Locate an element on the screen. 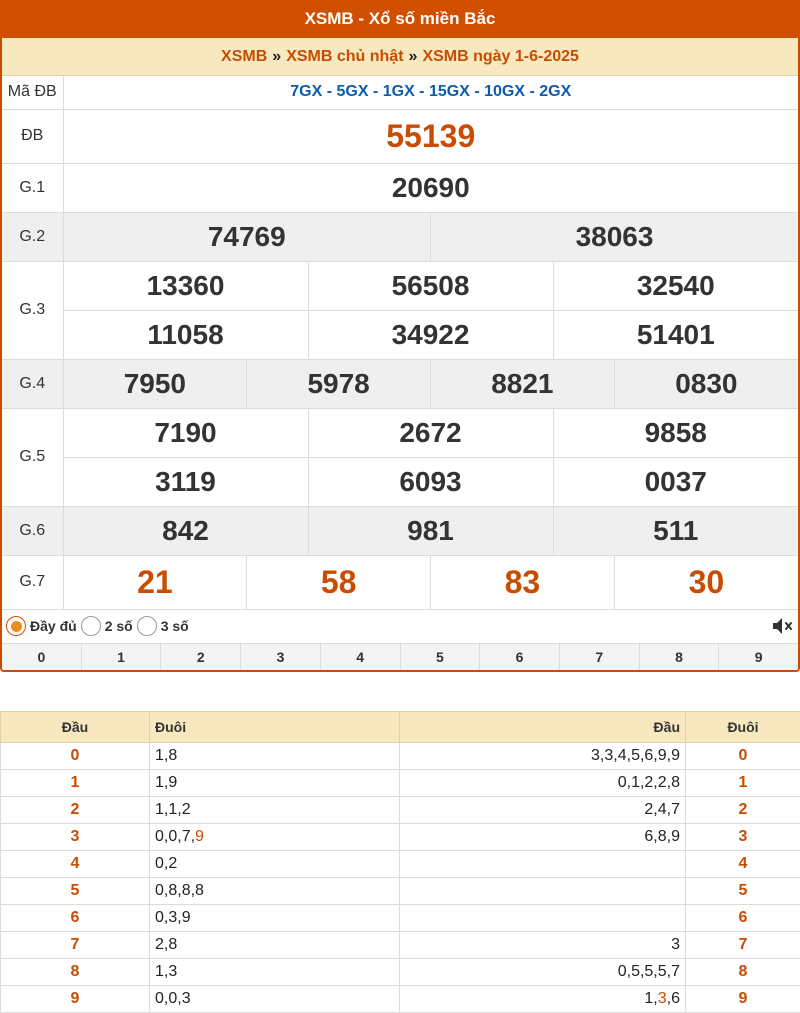 Image resolution: width=800 pixels, height=1013 pixels. loto-row: 2 1,1,2 2,4,7 2 is located at coordinates (400, 809).